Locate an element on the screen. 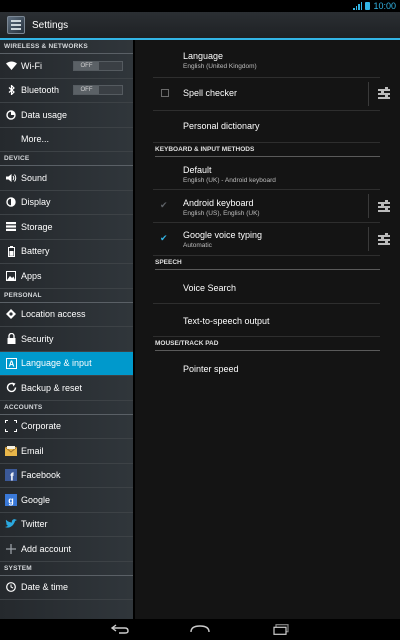 Image resolution: width=400 pixels, height=640 pixels. sidebar-item-label: Google is located at coordinates (36, 499).